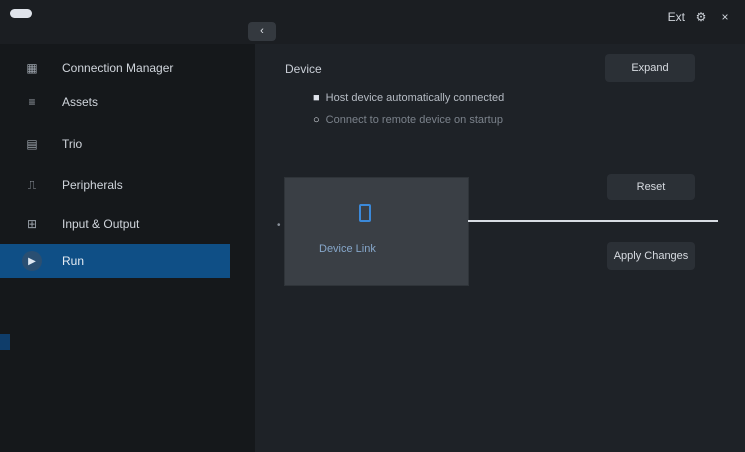 This screenshot has height=452, width=745. I want to click on sidebar-item-label: Input & Output, so click(101, 224).